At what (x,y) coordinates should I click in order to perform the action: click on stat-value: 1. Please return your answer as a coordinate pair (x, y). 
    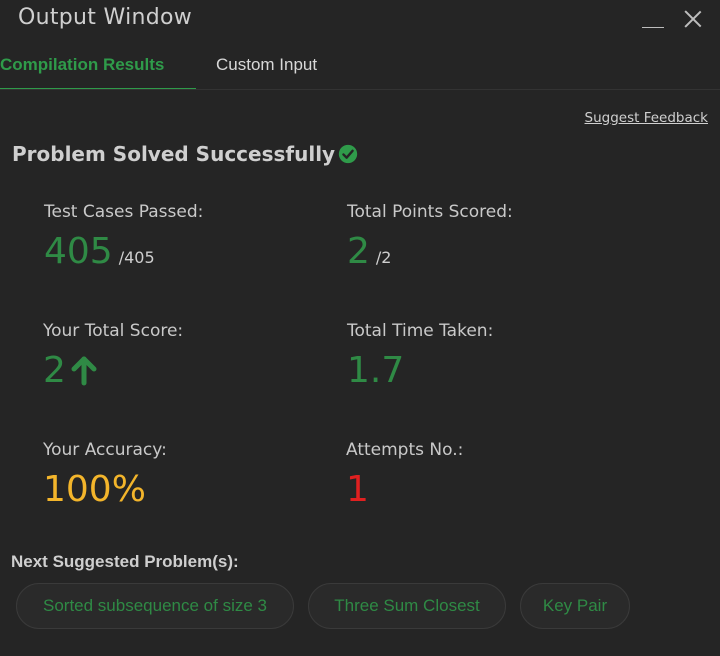
    Looking at the image, I should click on (404, 490).